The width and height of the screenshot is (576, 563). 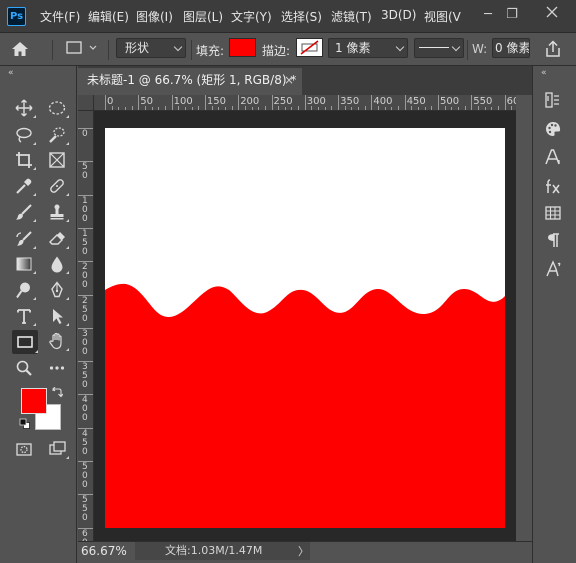 I want to click on eraser-tool, so click(x=57, y=239).